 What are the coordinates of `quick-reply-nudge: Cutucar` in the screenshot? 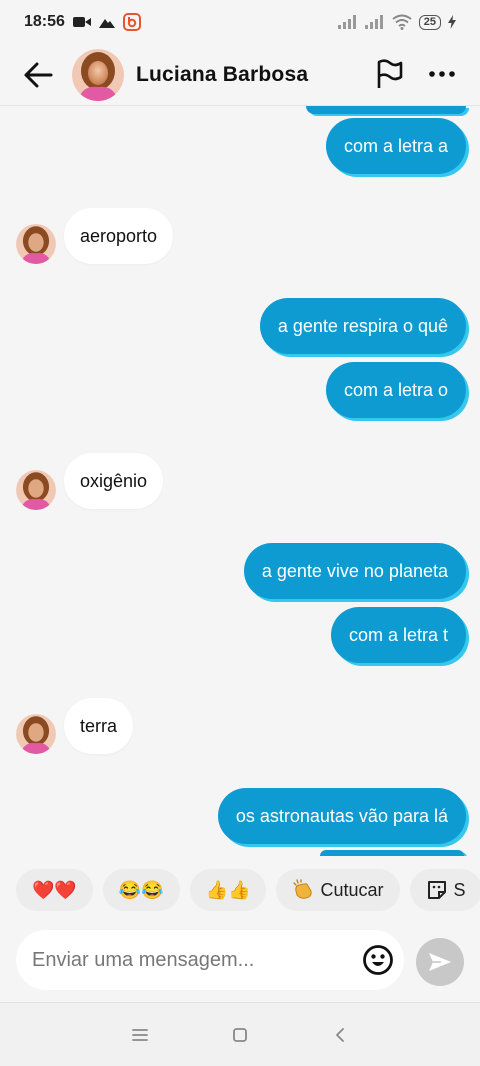 It's located at (338, 890).